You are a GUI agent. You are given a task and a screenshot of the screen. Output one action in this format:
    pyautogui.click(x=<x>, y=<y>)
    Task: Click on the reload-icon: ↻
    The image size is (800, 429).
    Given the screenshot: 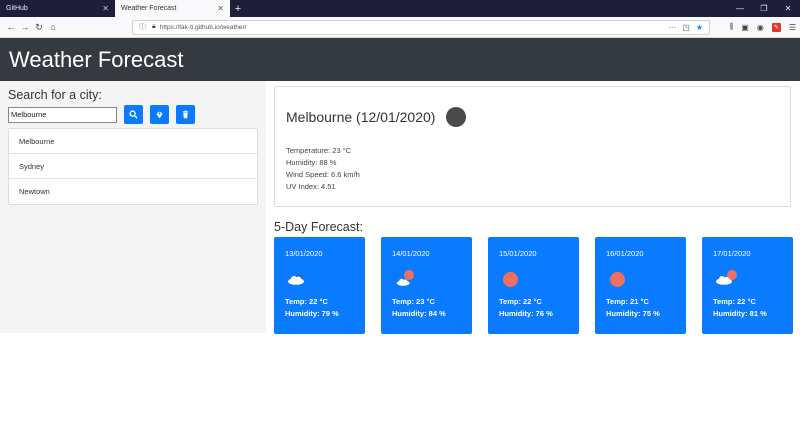 What is the action you would take?
    pyautogui.click(x=39, y=27)
    